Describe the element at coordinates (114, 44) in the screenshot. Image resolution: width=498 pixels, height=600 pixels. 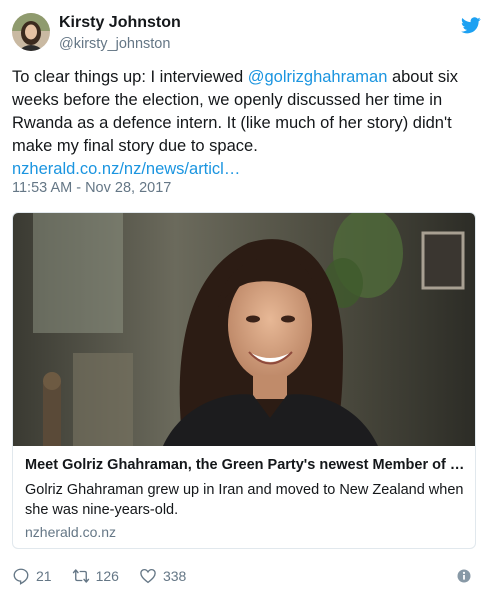
I see `author-handle: @kirsty_johnston` at that location.